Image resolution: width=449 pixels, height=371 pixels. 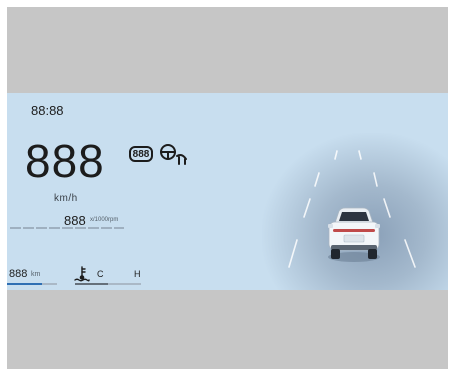 I want to click on rpm-scale, so click(x=67, y=228).